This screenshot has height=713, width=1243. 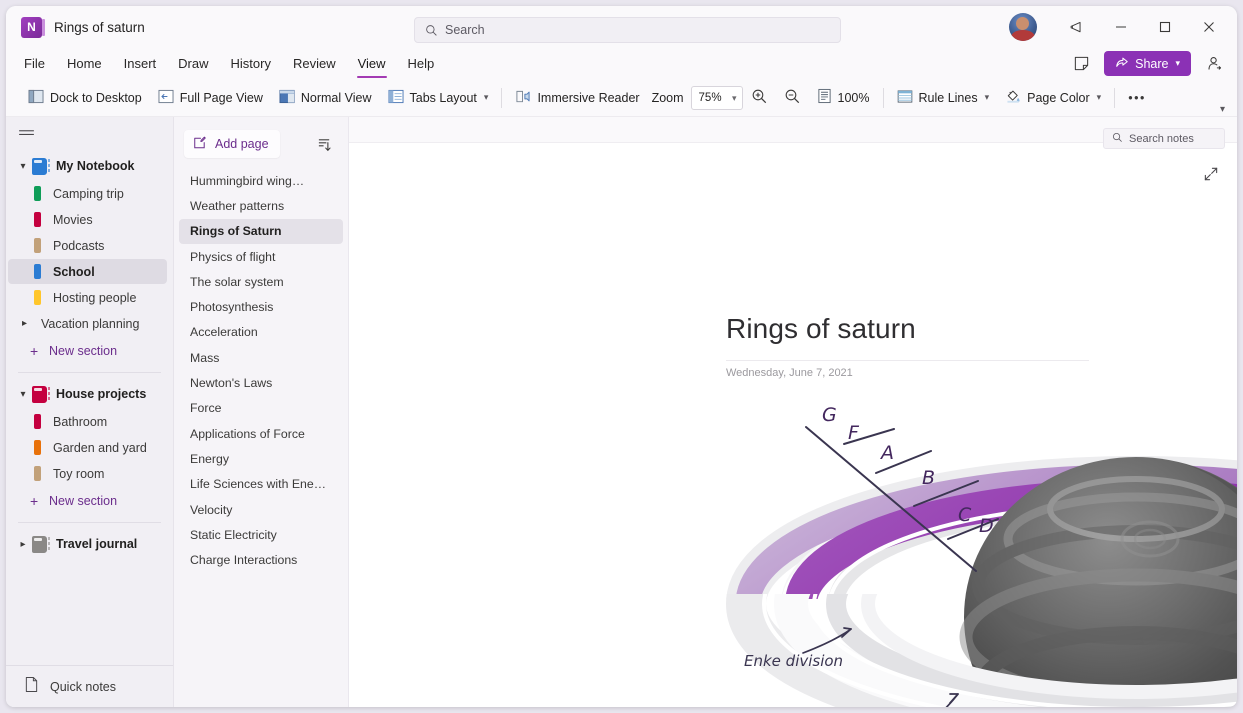 What do you see at coordinates (261, 408) in the screenshot?
I see `list-item: Force` at bounding box center [261, 408].